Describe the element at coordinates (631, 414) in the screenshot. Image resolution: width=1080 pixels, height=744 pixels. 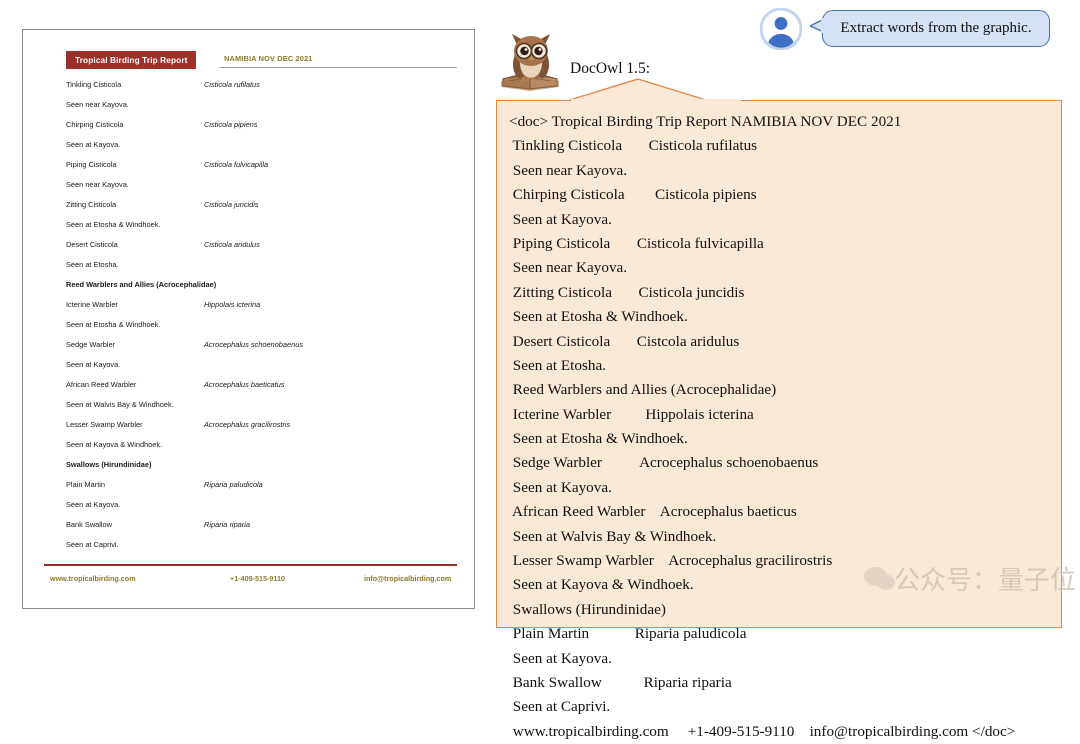
I see `answer-line: Icterine Warbler Hippolais icterina` at that location.